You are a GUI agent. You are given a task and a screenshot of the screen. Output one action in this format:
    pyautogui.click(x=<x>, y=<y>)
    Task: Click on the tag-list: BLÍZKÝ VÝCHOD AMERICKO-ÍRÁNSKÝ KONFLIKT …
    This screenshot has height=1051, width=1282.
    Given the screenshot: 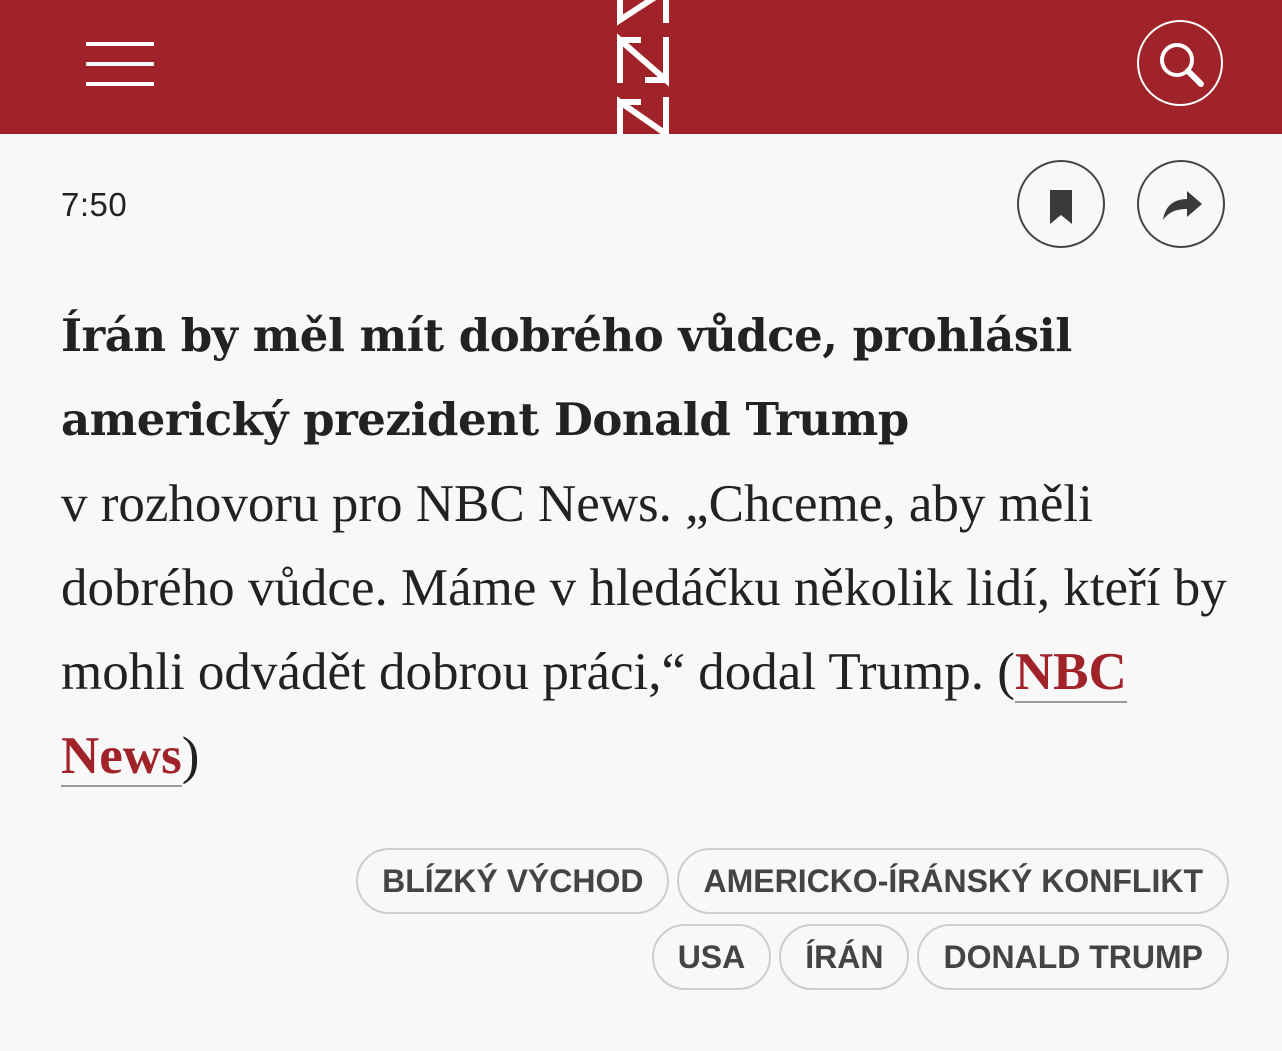 What is the action you would take?
    pyautogui.click(x=729, y=919)
    